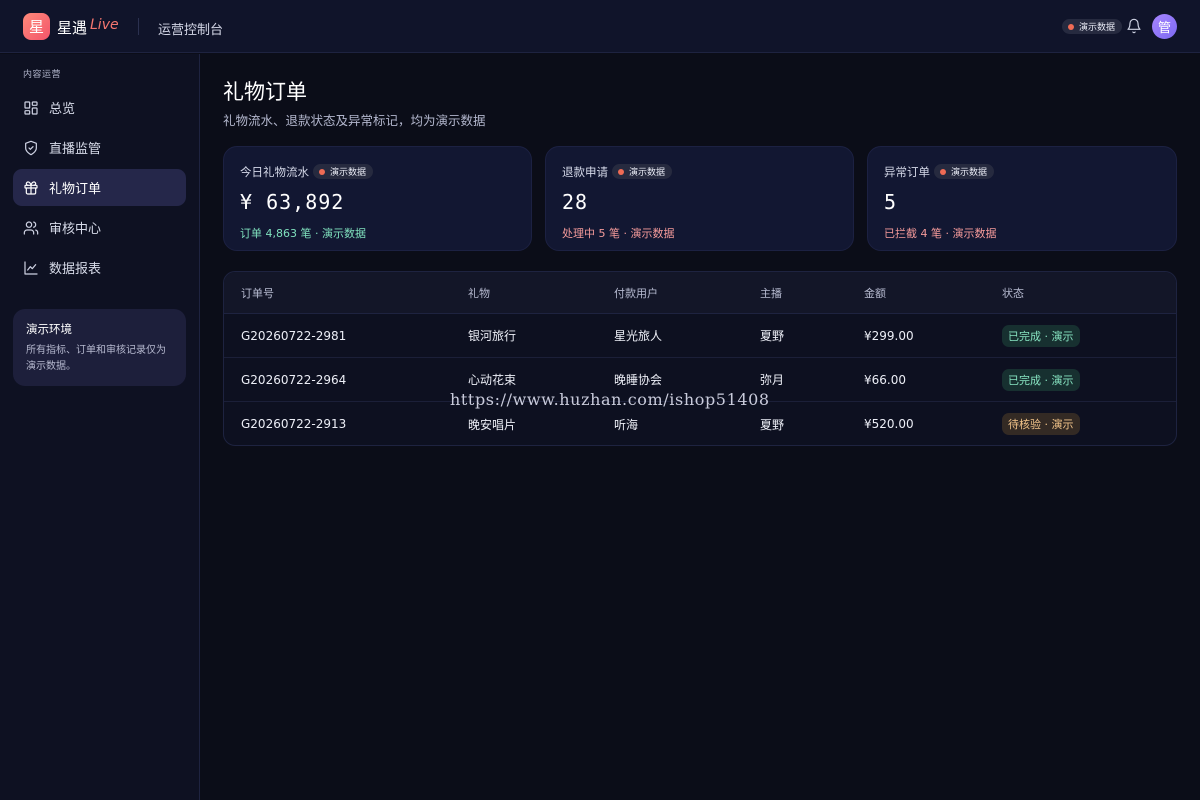  What do you see at coordinates (940, 233) in the screenshot?
I see `stat-footnote: 已拦截 4 笔 · 演示数据` at bounding box center [940, 233].